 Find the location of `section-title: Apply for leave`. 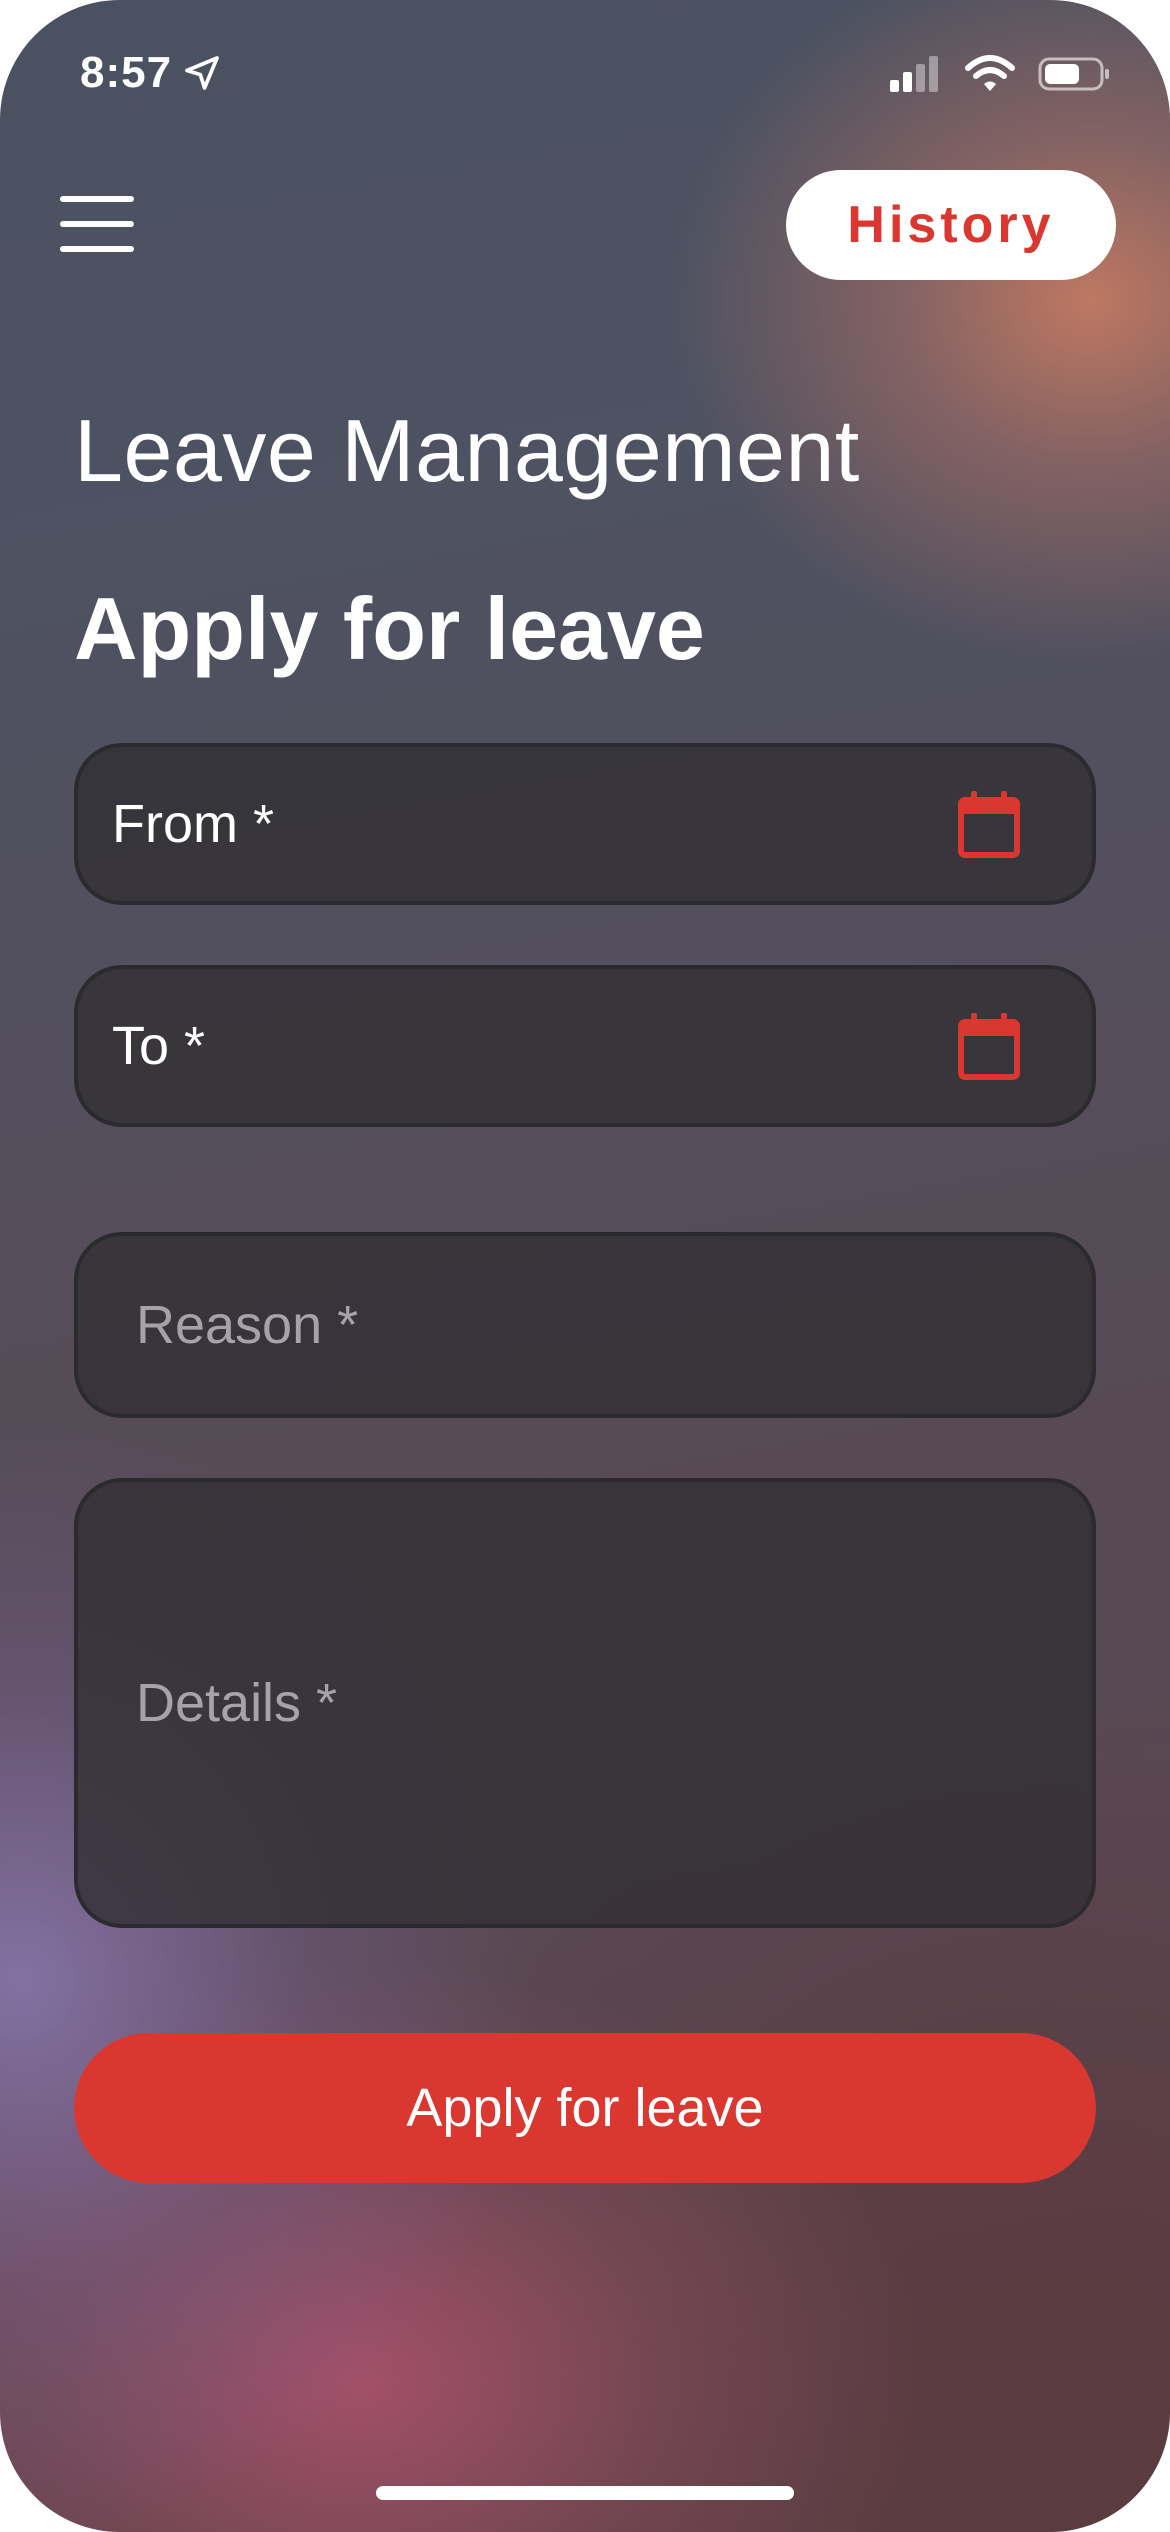

section-title: Apply for leave is located at coordinates (389, 628).